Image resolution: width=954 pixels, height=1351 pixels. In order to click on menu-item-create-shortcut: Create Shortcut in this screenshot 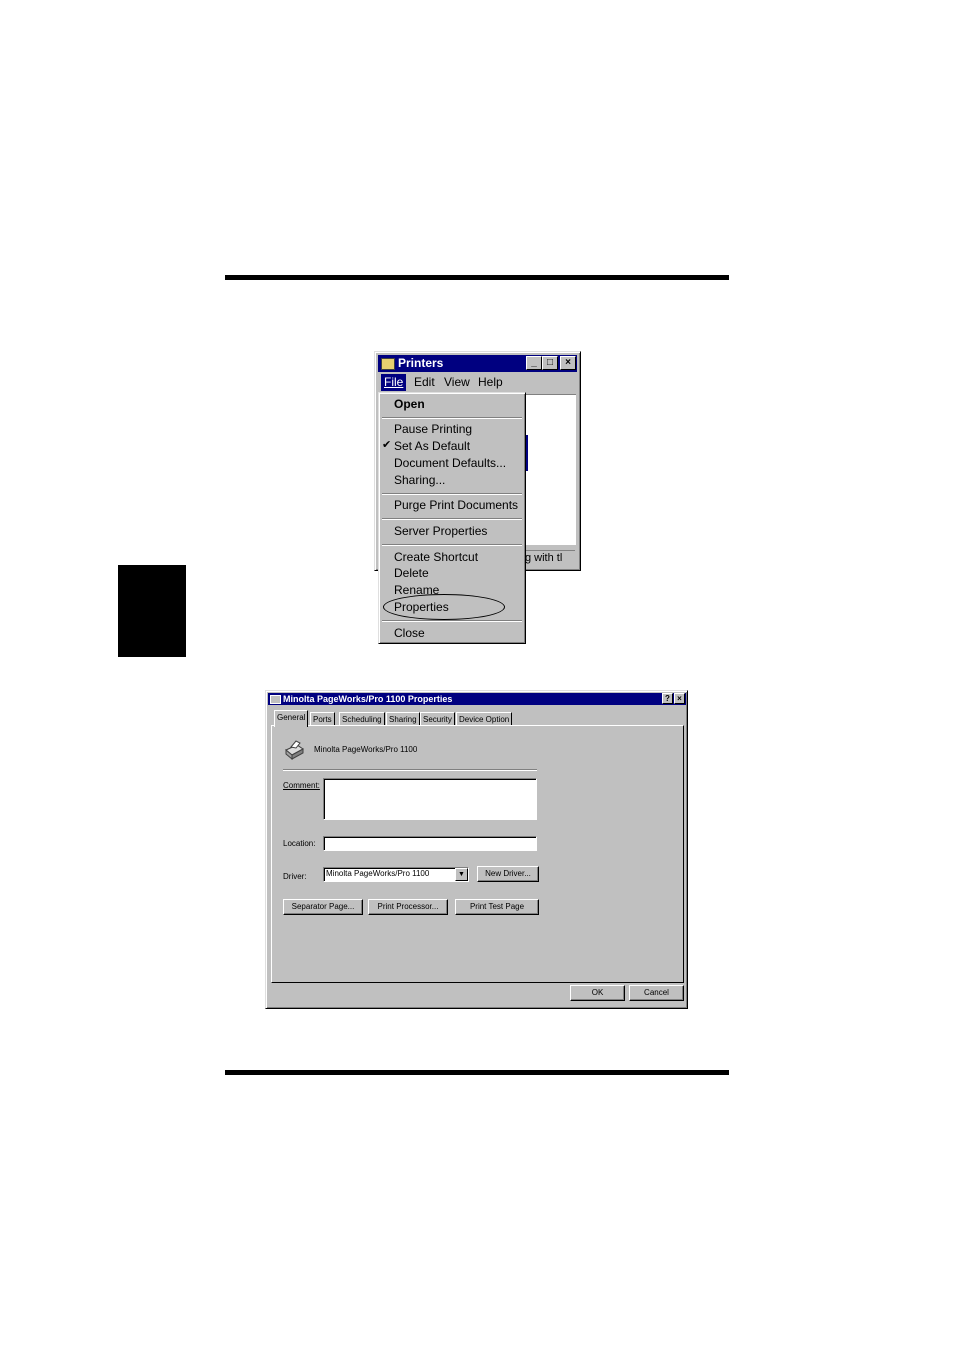, I will do `click(436, 557)`.